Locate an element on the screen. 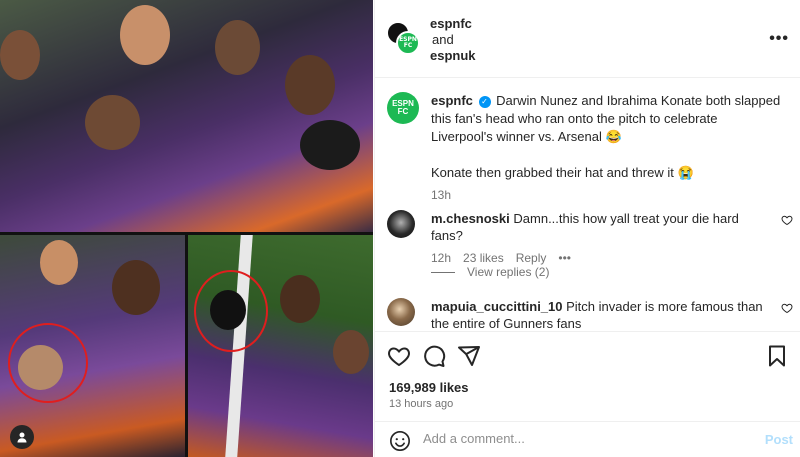 This screenshot has height=457, width=800. post-time: 13 hours ago is located at coordinates (421, 404).